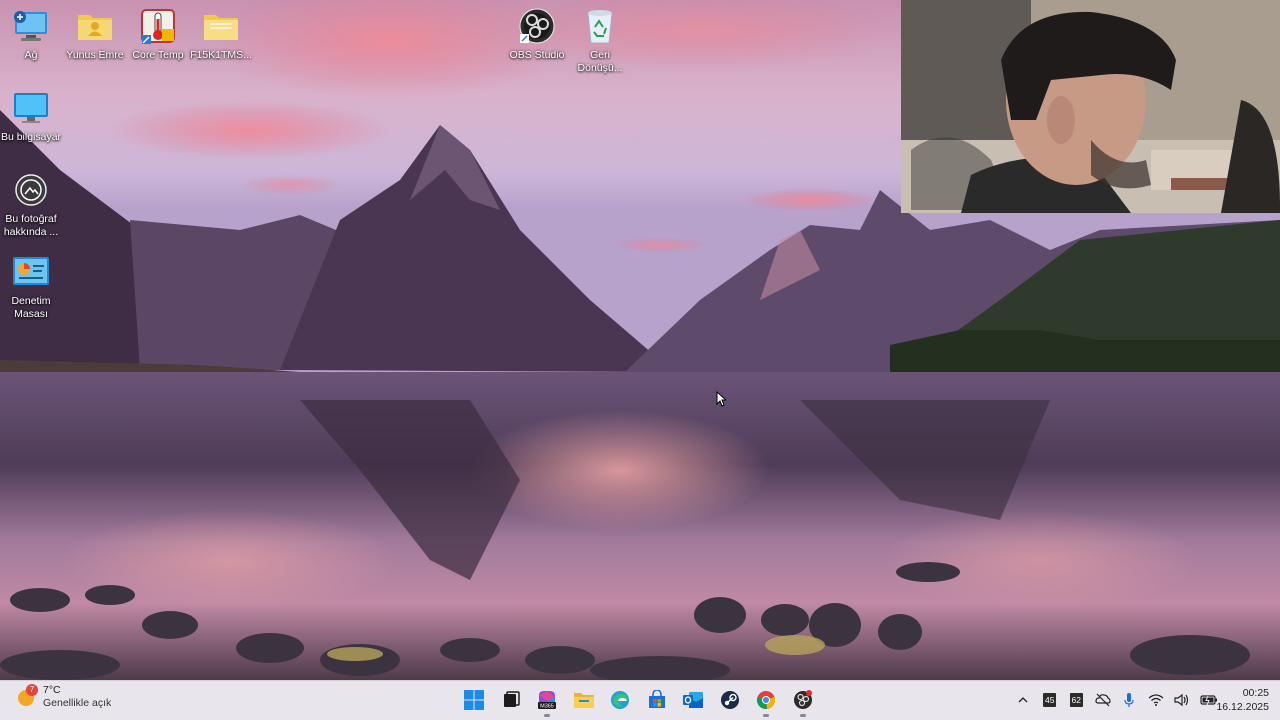 This screenshot has height=720, width=1280. I want to click on store-button, so click(657, 700).